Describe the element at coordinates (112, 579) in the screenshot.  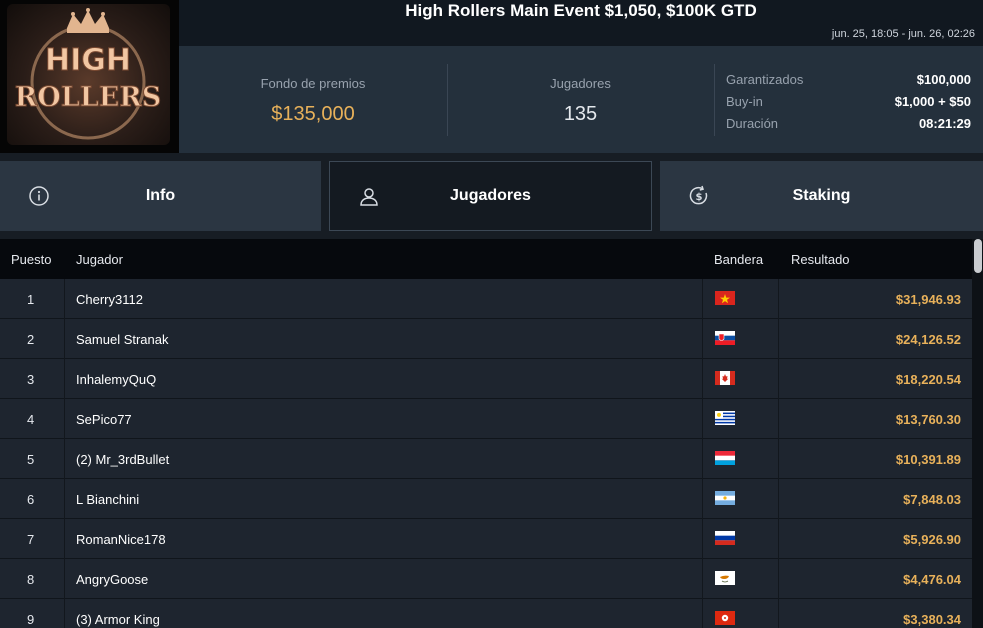
I see `player-name-cell: AngryGoose` at that location.